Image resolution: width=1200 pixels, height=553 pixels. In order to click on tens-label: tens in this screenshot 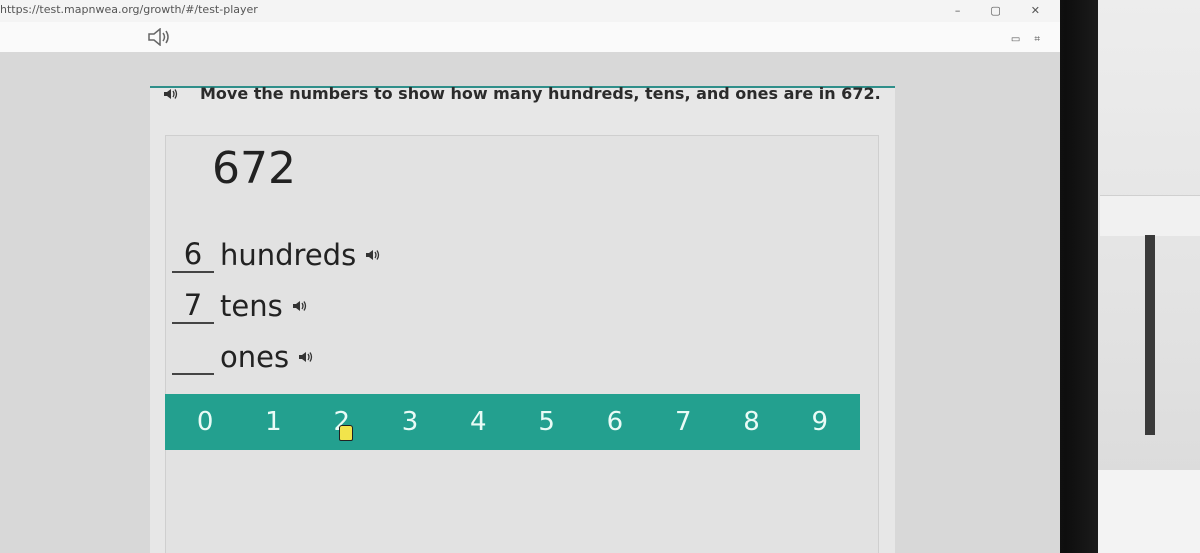, I will do `click(251, 306)`.